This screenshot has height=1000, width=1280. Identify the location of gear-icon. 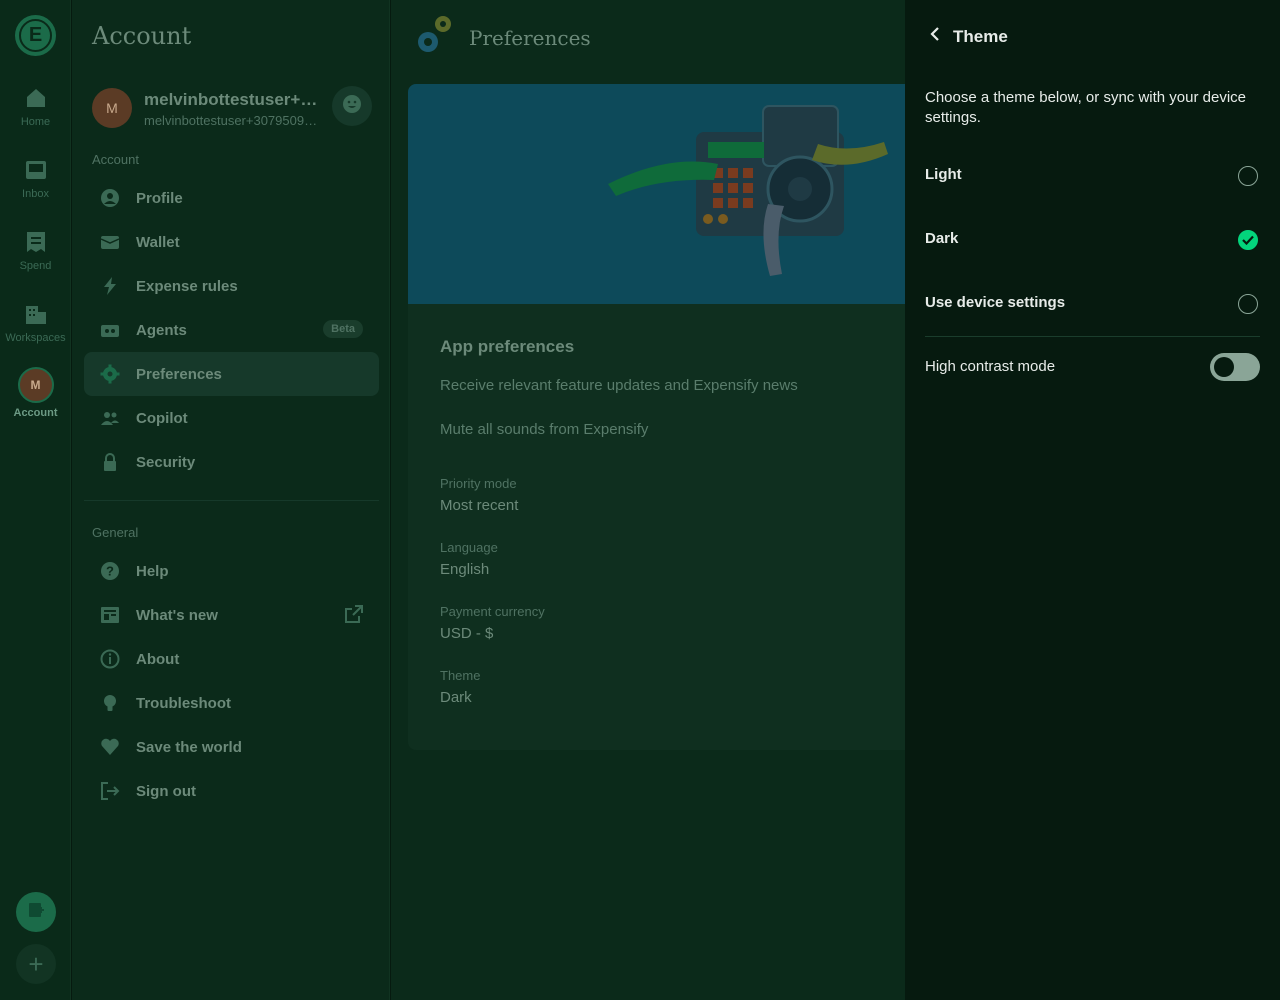
(110, 374).